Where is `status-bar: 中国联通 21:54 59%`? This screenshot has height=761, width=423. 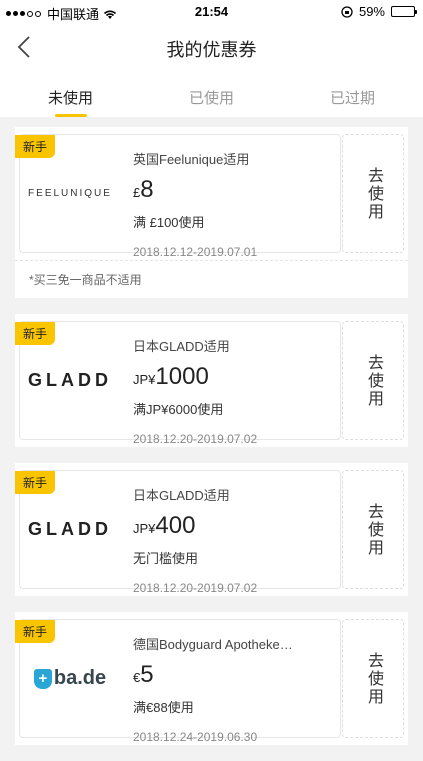
status-bar: 中国联通 21:54 59% is located at coordinates (211, 12).